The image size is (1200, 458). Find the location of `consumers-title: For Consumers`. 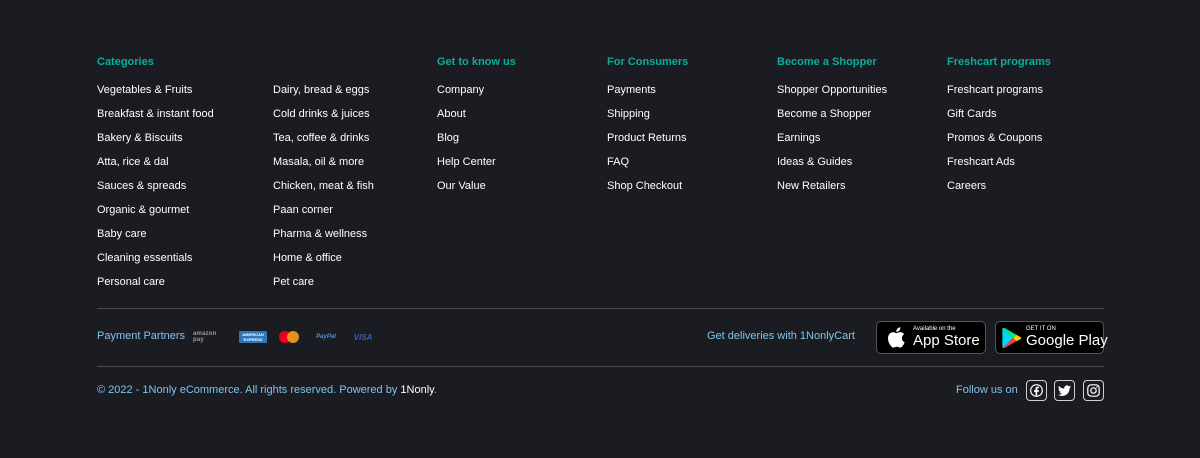

consumers-title: For Consumers is located at coordinates (648, 62).